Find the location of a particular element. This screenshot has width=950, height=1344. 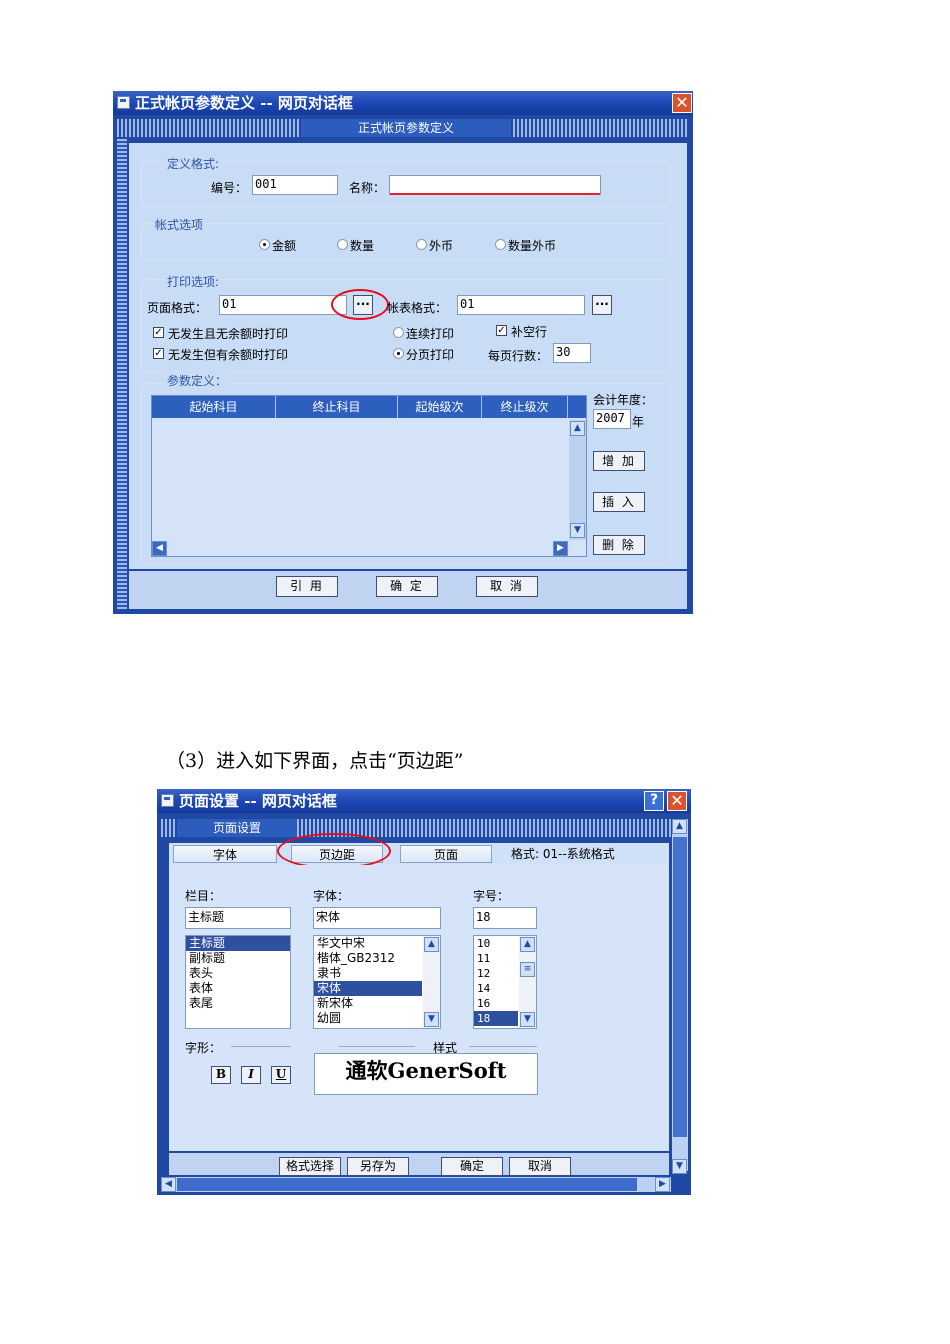

col-end-level: 终止级次 is located at coordinates (525, 407).